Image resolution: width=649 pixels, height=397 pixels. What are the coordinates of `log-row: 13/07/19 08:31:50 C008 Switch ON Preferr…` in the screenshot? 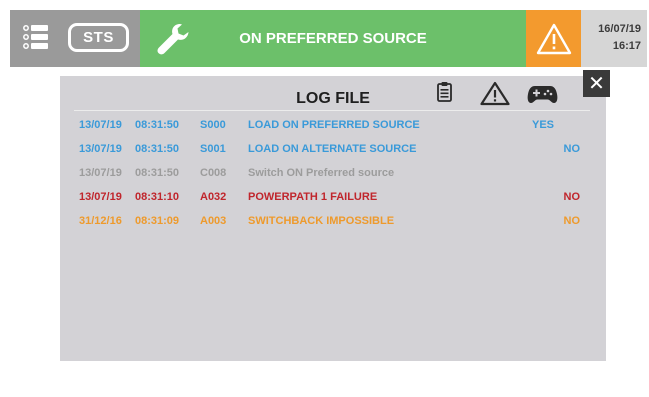 It's located at (333, 176).